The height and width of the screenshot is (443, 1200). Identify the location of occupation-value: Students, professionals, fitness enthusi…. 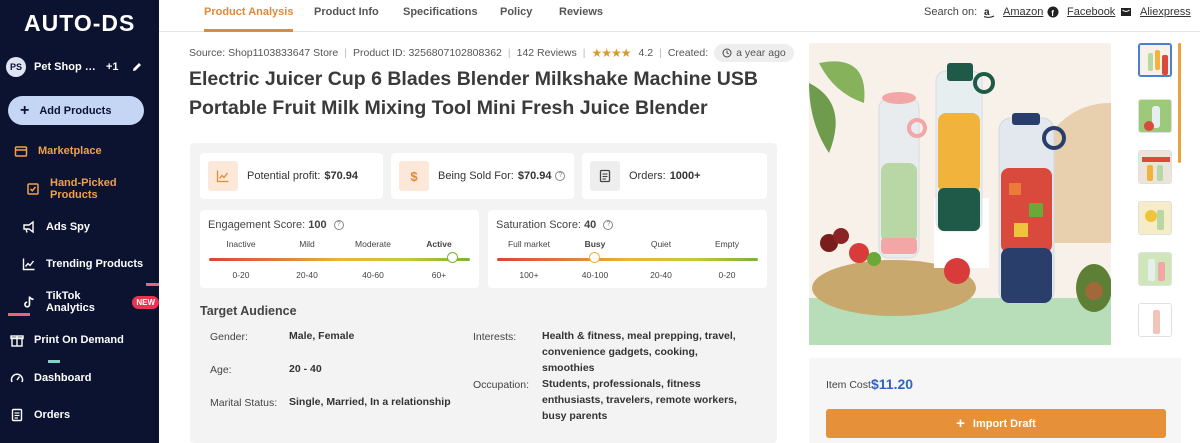
(639, 400).